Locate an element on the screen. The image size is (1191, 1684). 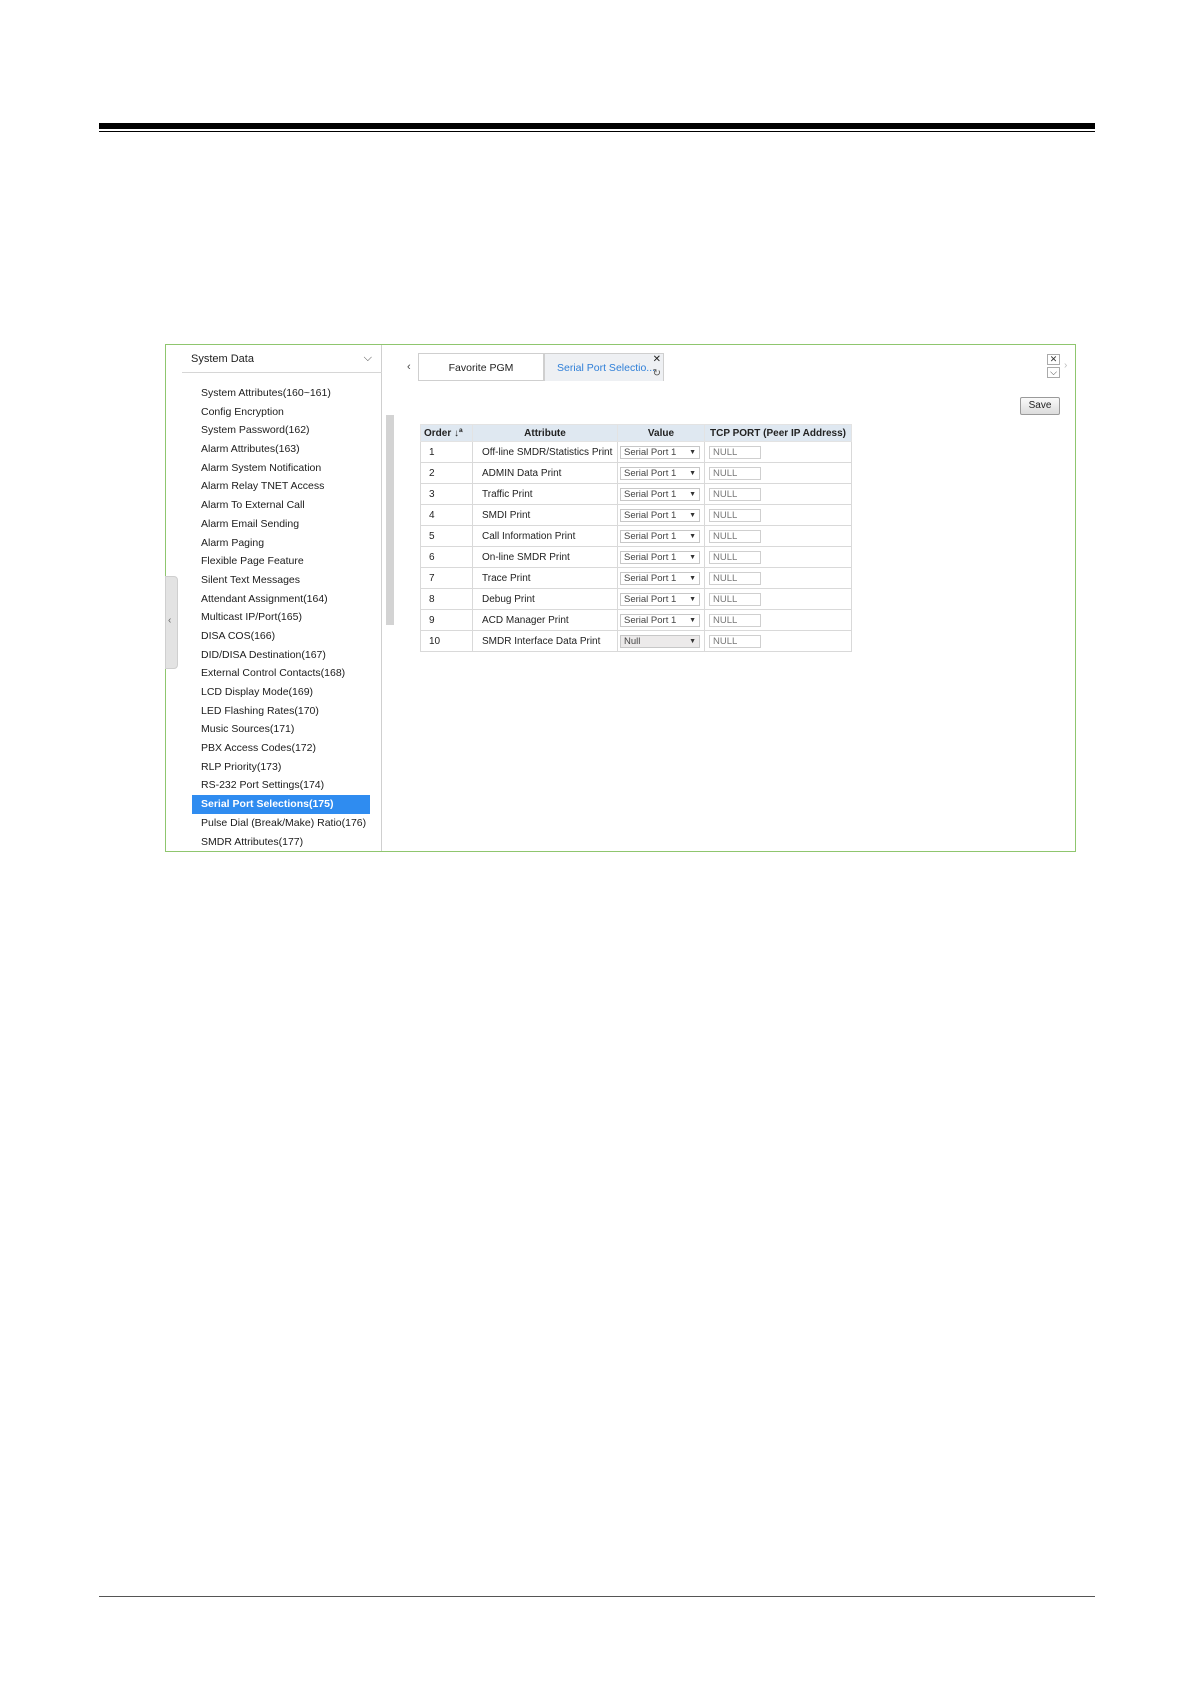
tab-favorite-pgm: Favorite PGM is located at coordinates (481, 367).